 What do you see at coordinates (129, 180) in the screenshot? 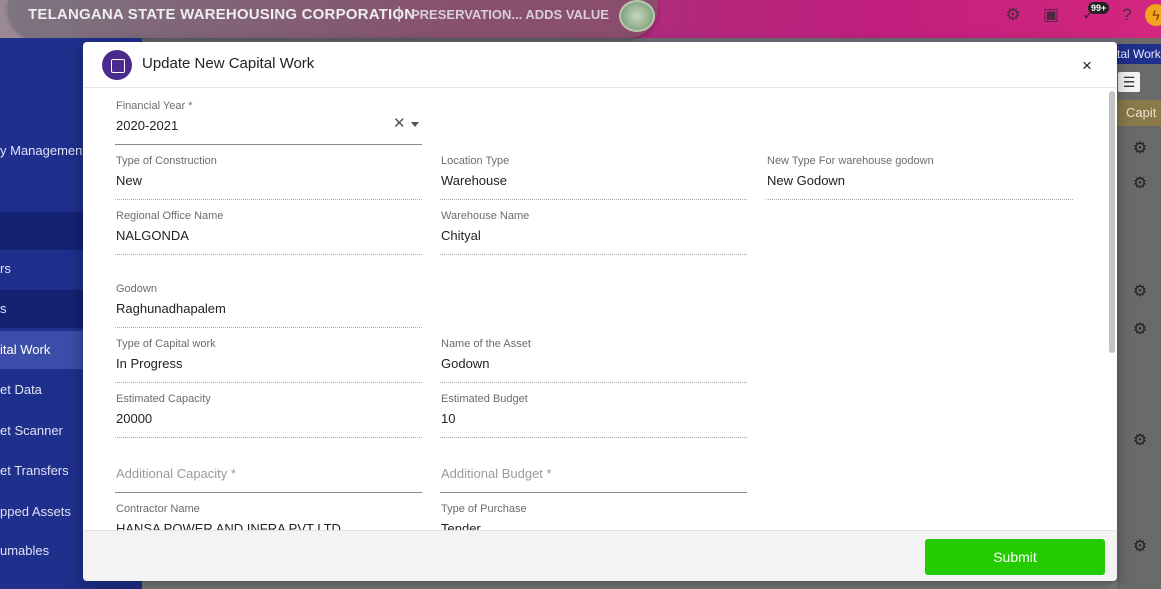
I see `field-value: New` at bounding box center [129, 180].